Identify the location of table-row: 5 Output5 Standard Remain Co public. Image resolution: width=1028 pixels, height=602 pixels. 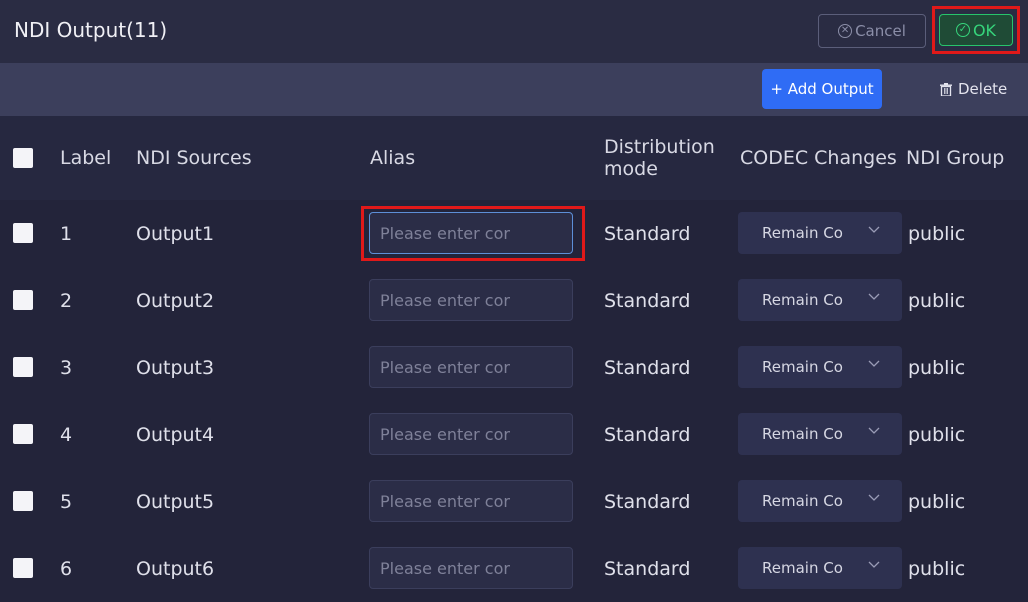
(514, 501).